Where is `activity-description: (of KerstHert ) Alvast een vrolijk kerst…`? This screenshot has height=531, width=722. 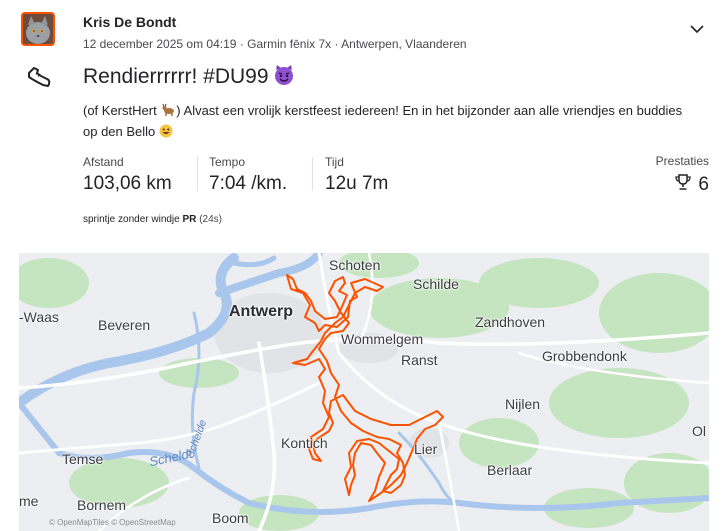
activity-description: (of KerstHert ) Alvast een vrolijk kerst… is located at coordinates (383, 122).